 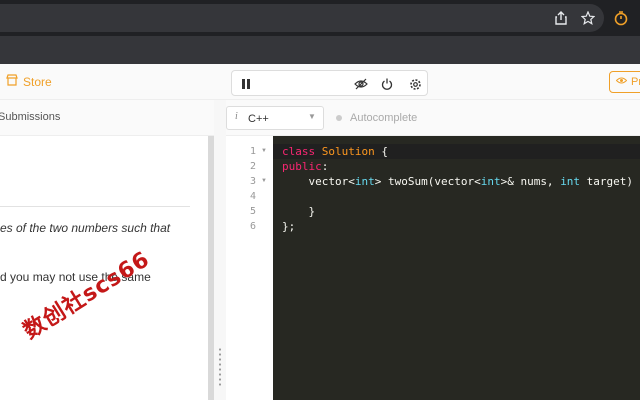 I want to click on app-header: Store Pr, so click(x=320, y=82).